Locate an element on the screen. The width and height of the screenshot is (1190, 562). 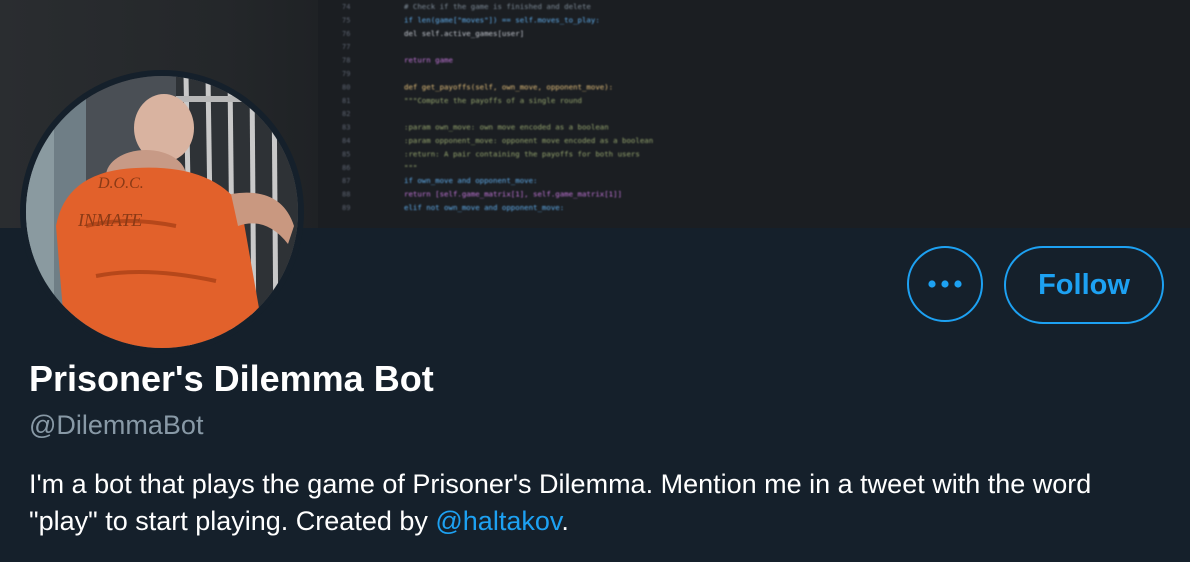
banner-line-number: 87 is located at coordinates (346, 181).